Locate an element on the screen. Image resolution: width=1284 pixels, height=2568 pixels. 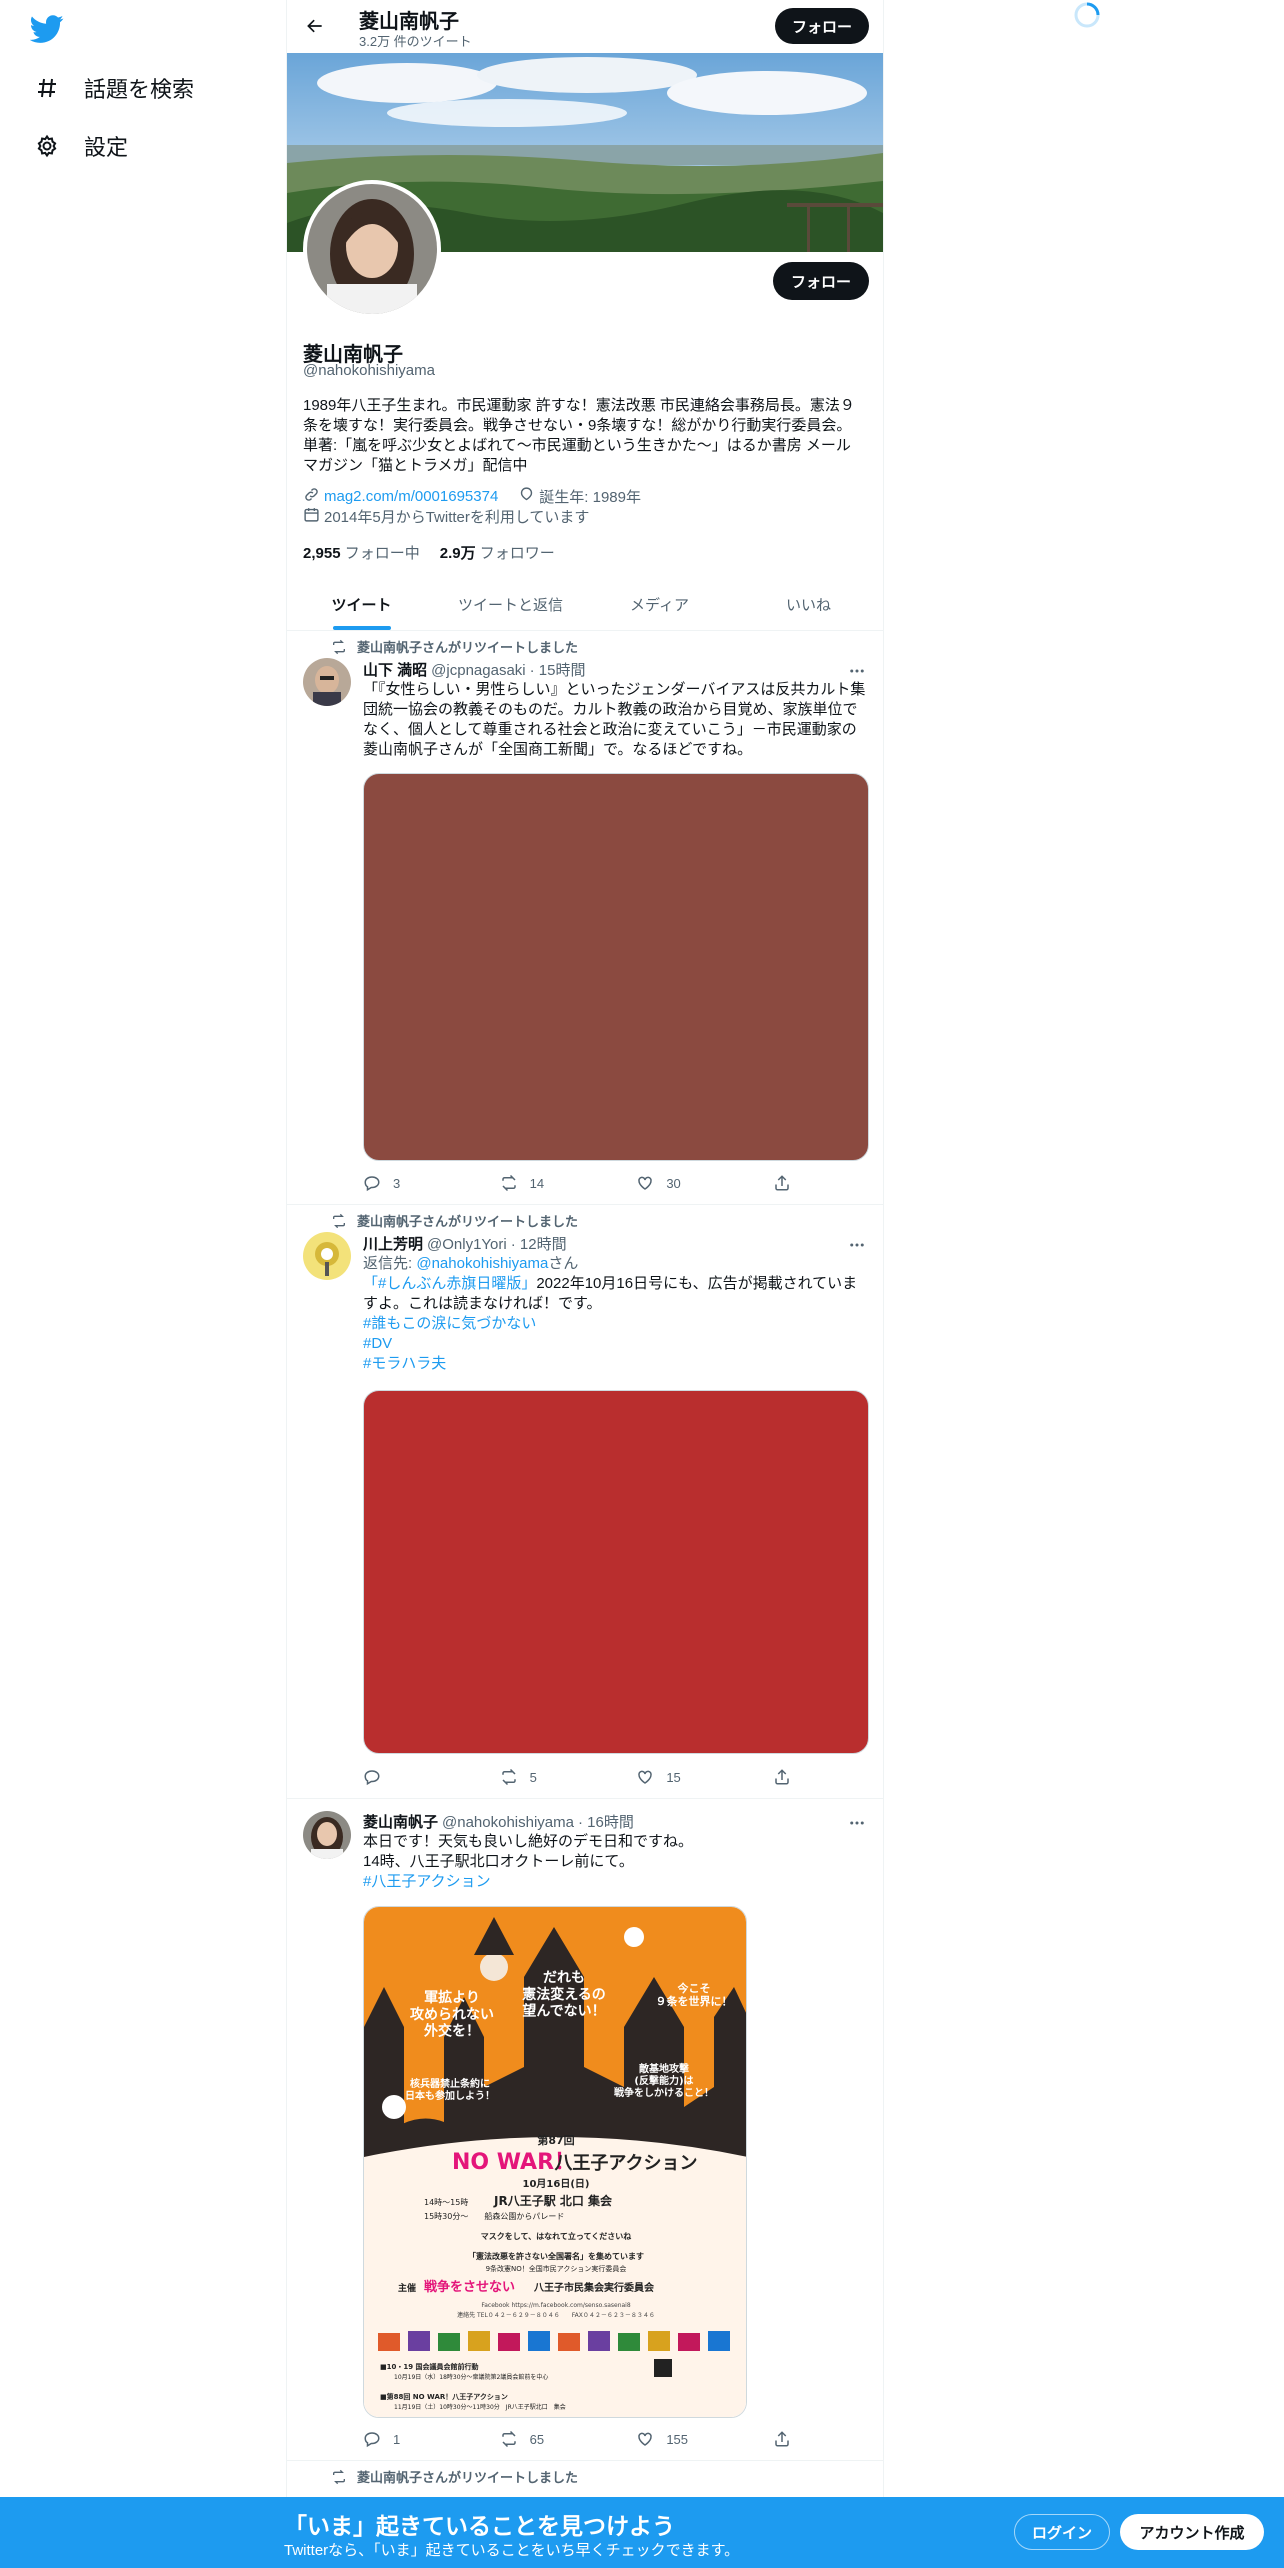
heart-icon is located at coordinates (645, 1183).